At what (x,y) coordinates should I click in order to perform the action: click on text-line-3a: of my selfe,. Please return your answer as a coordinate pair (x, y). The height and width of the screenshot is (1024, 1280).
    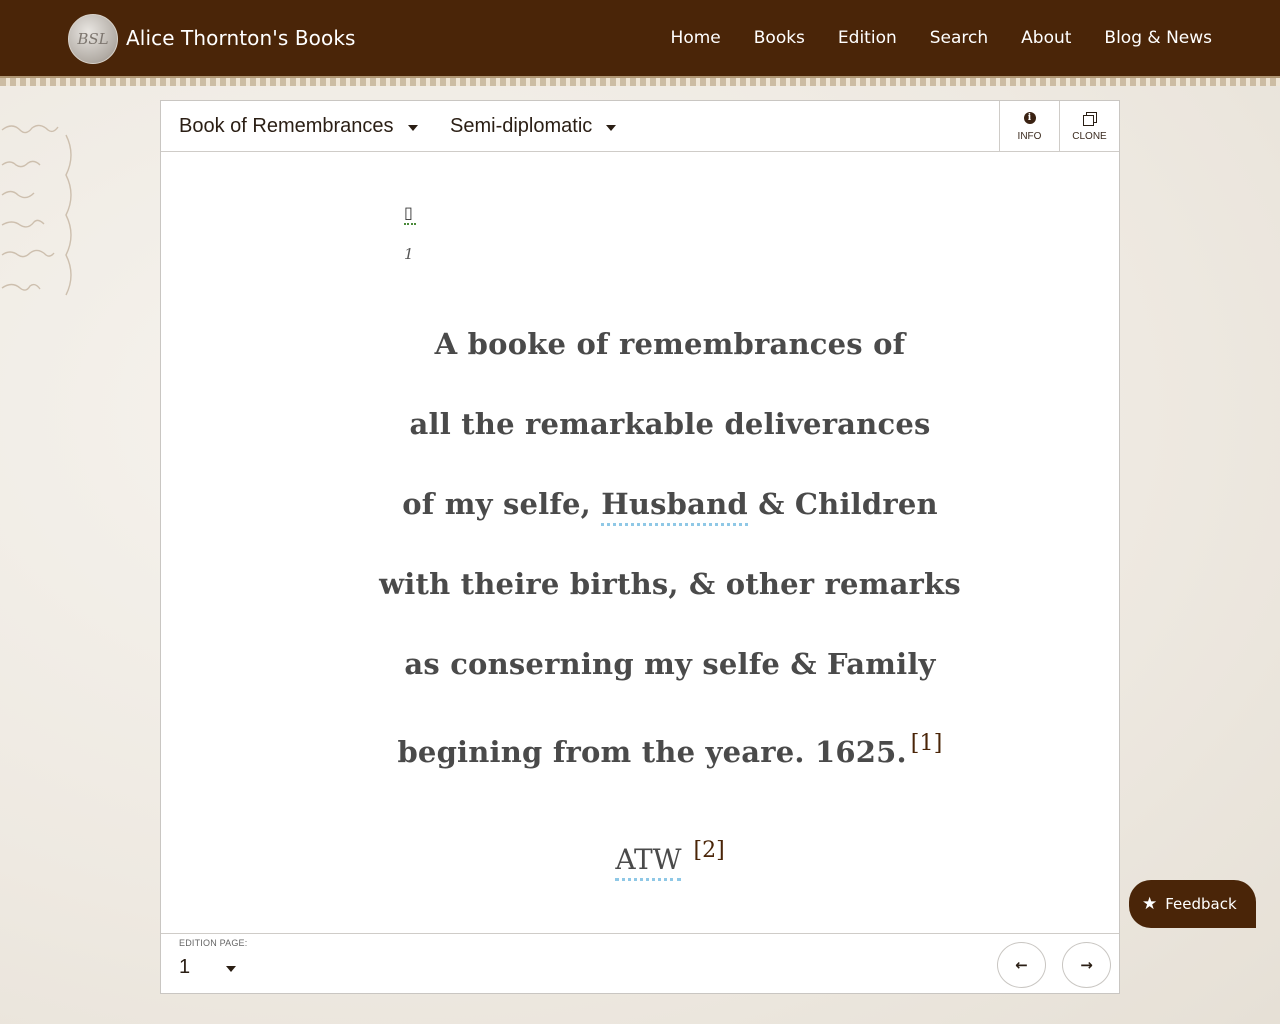
    Looking at the image, I should click on (496, 504).